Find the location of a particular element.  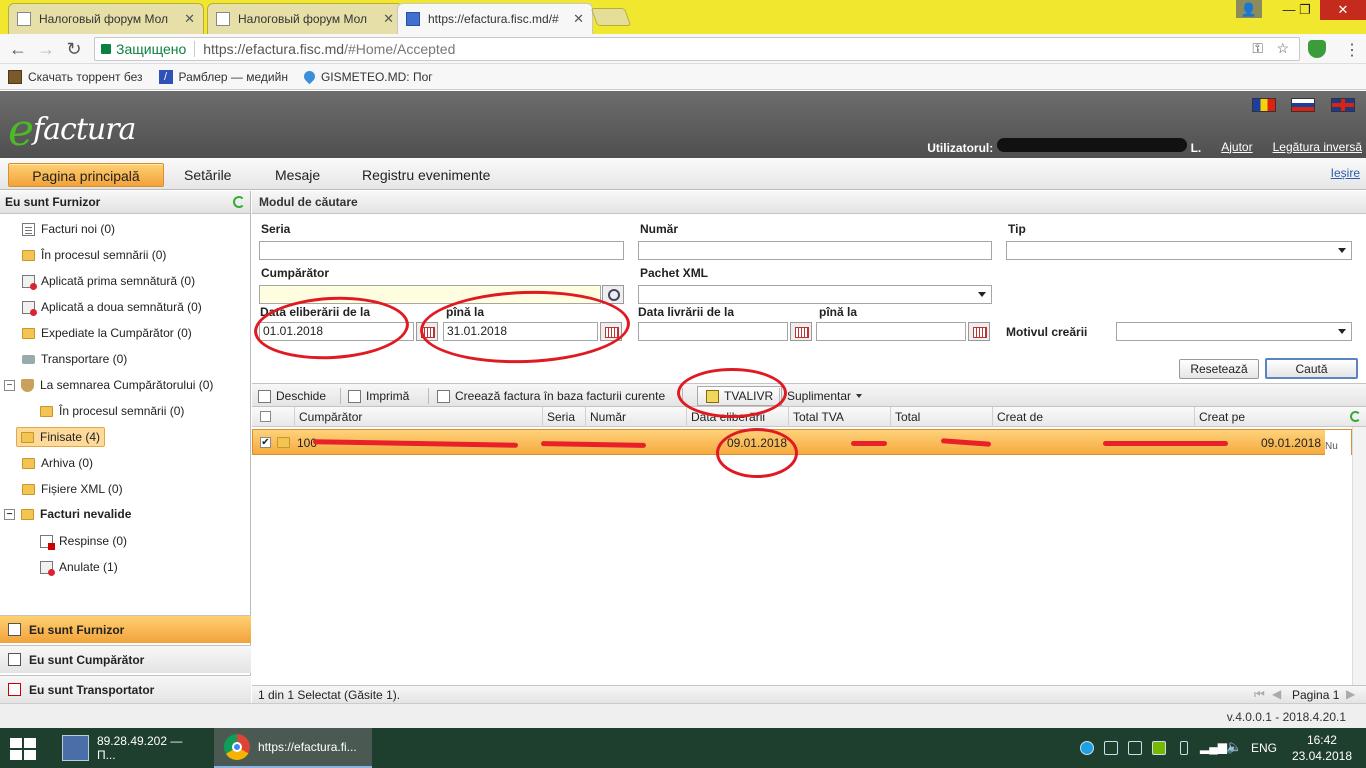

close-window-button: ✕ is located at coordinates (1343, 10).